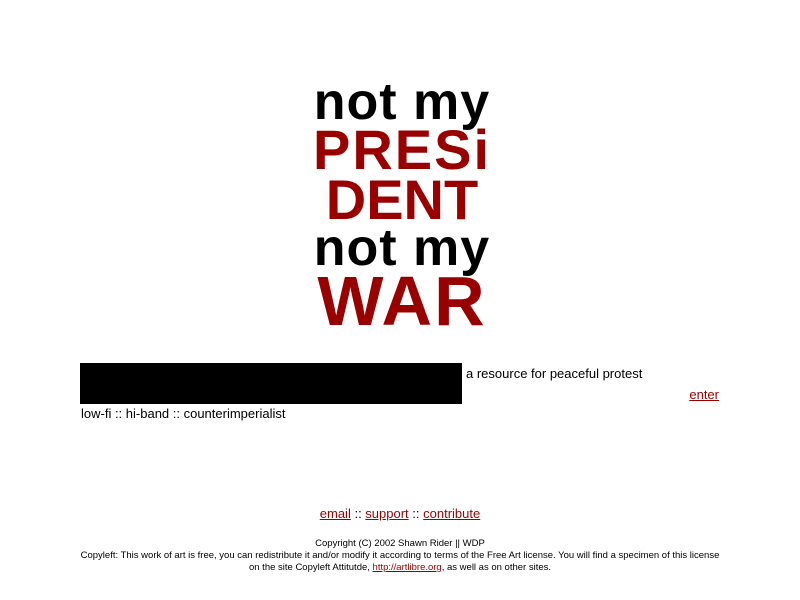 The image size is (800, 600). Describe the element at coordinates (386, 513) in the screenshot. I see `support-link: support` at that location.